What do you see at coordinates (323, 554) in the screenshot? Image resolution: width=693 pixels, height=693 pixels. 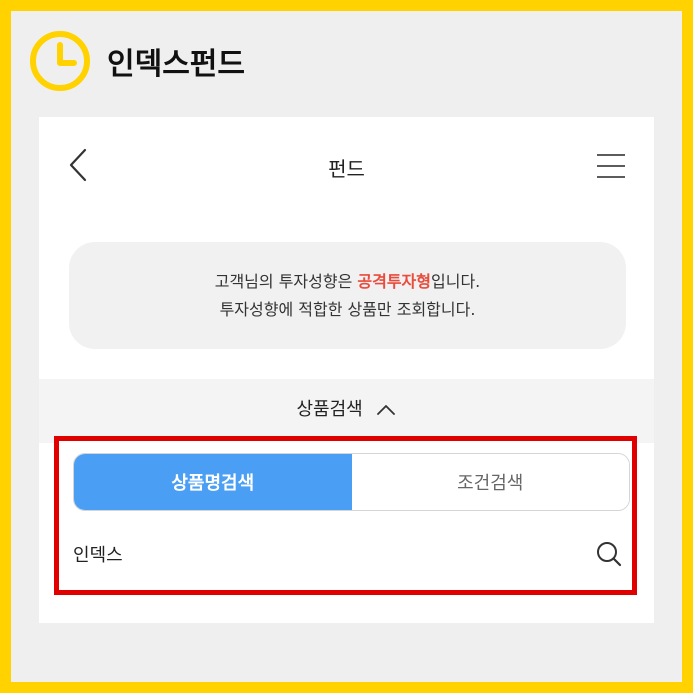 I see `search-input` at bounding box center [323, 554].